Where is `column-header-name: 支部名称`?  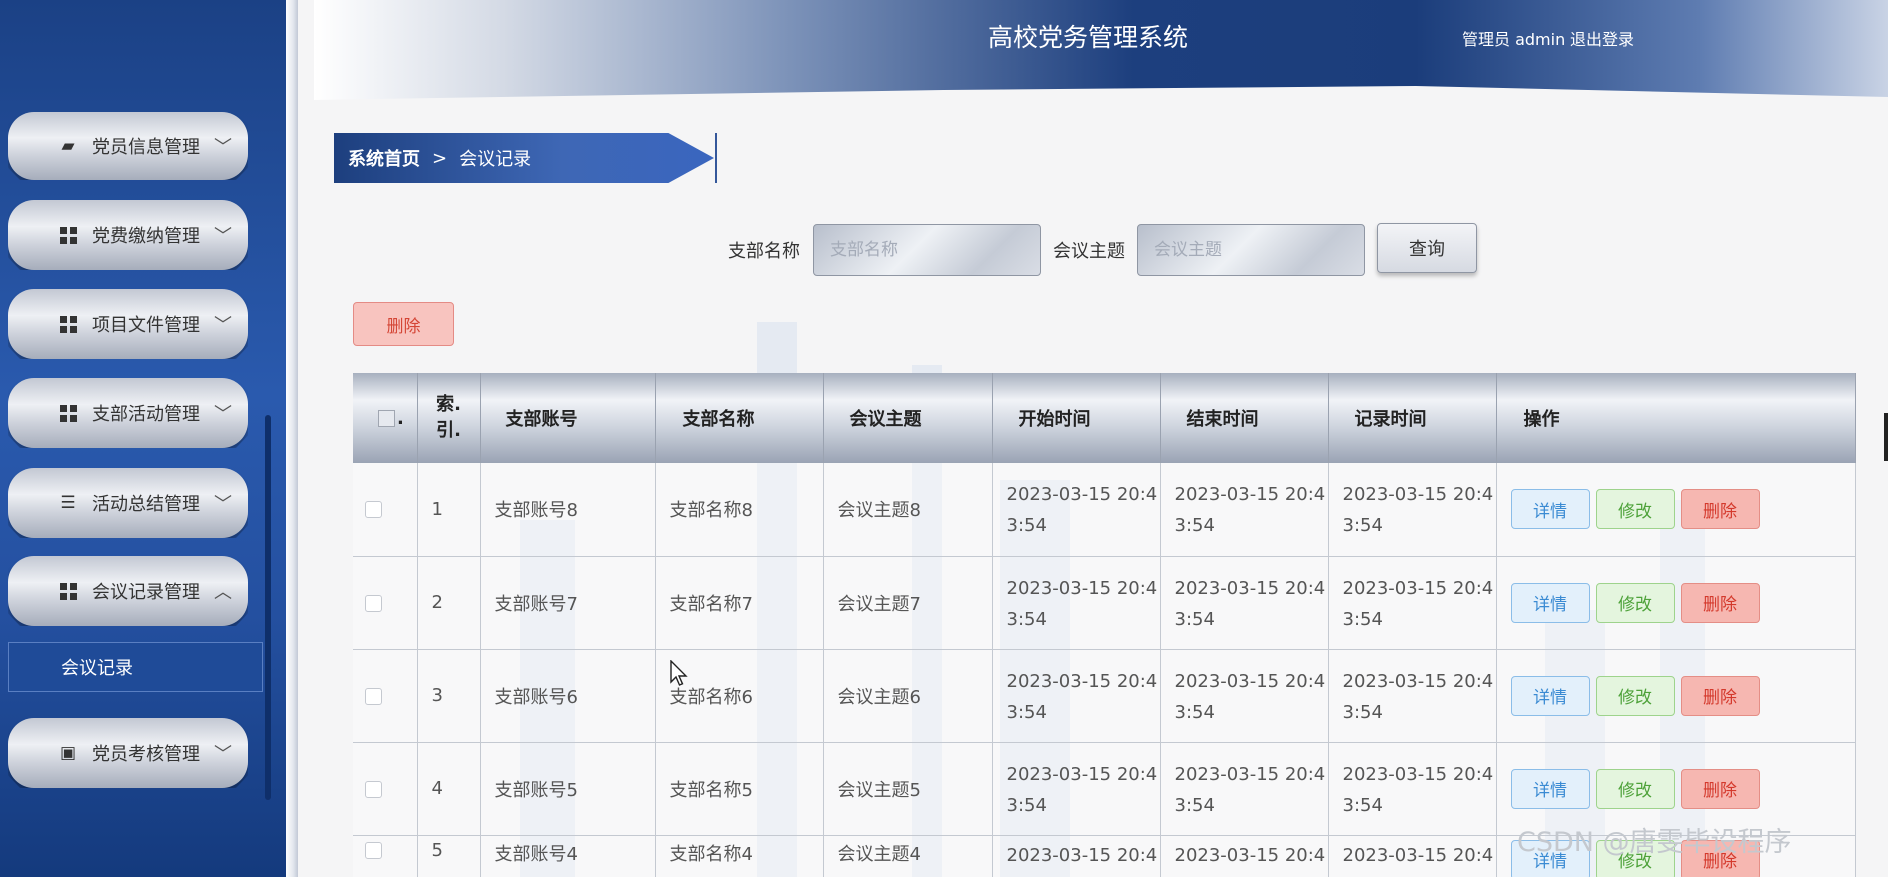 column-header-name: 支部名称 is located at coordinates (739, 418).